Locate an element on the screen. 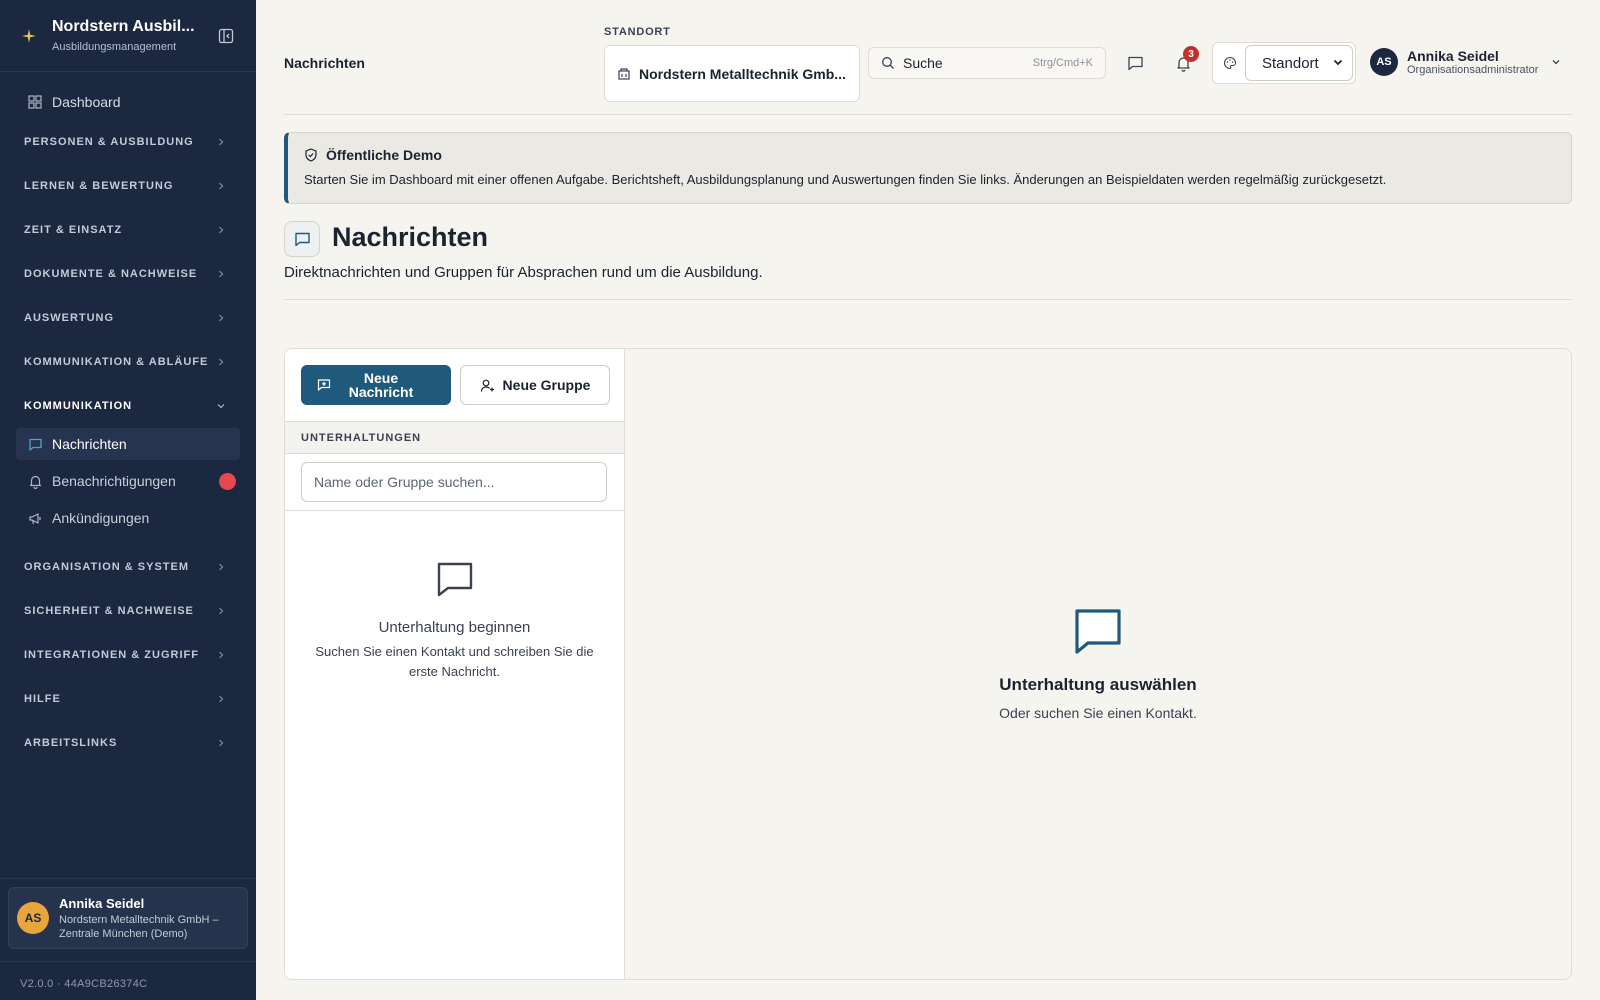 This screenshot has height=1000, width=1600. search-shortcut: Strg/Cmd+K is located at coordinates (1062, 63).